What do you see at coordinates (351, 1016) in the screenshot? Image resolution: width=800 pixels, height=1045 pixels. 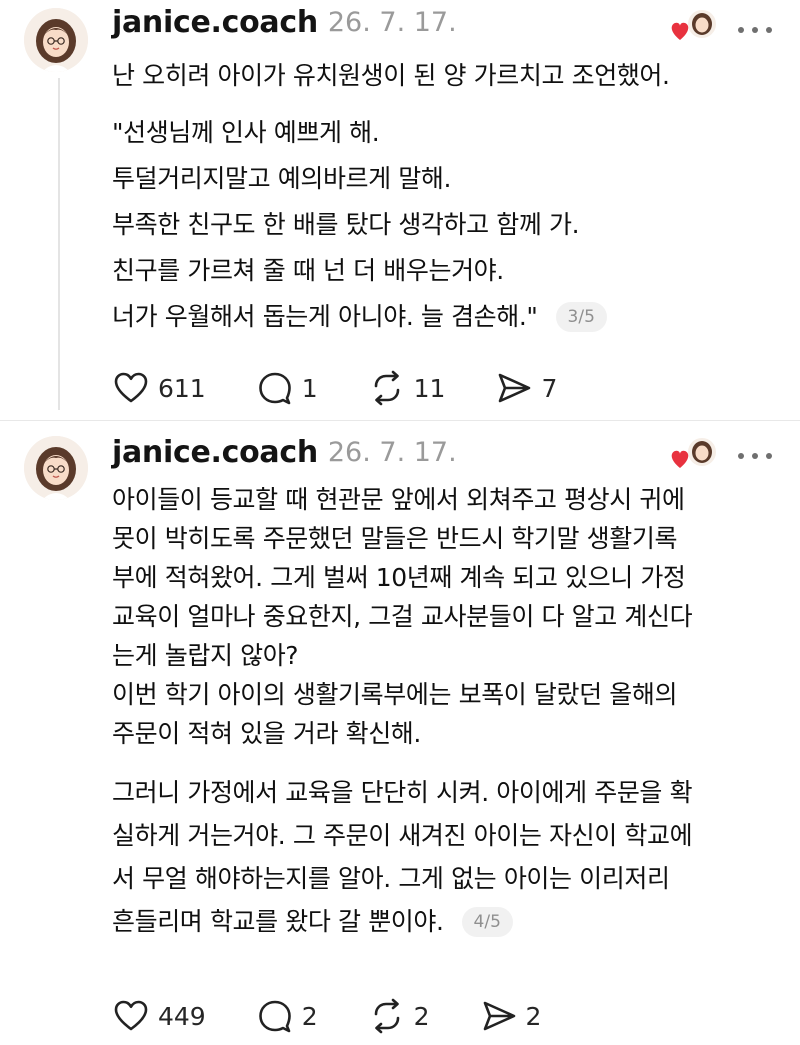 I see `action-bar: 449 2 2 2` at bounding box center [351, 1016].